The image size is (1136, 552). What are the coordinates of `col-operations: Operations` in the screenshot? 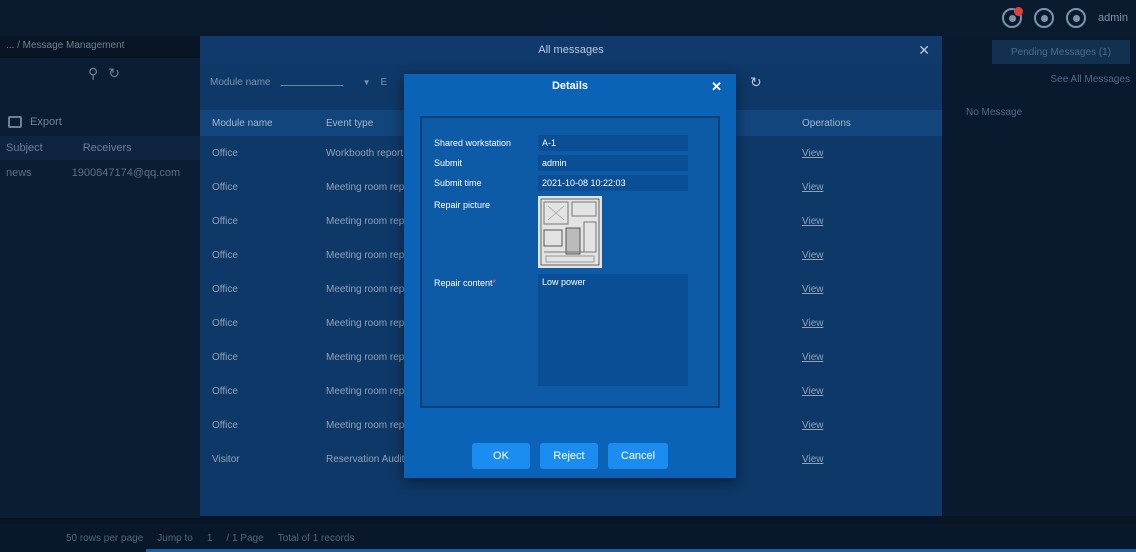 It's located at (826, 123).